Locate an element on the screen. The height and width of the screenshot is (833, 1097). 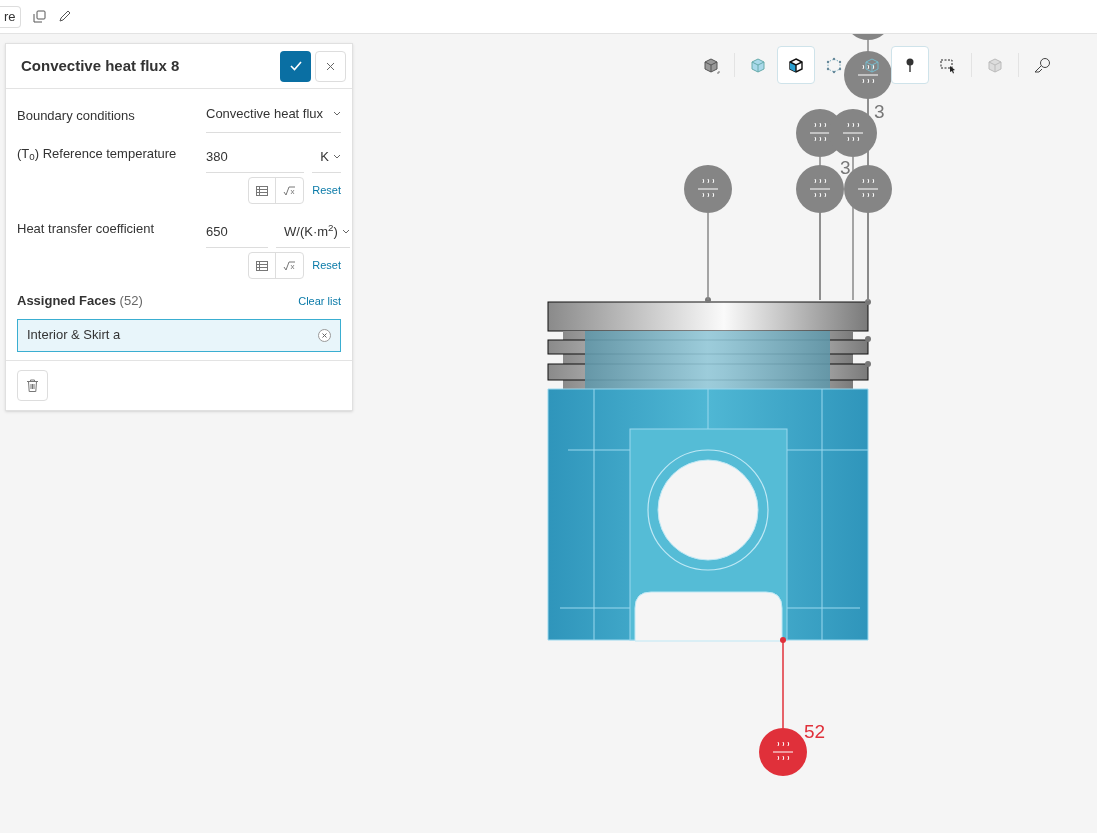
field-label: Boundary conditions is located at coordinates (76, 116).